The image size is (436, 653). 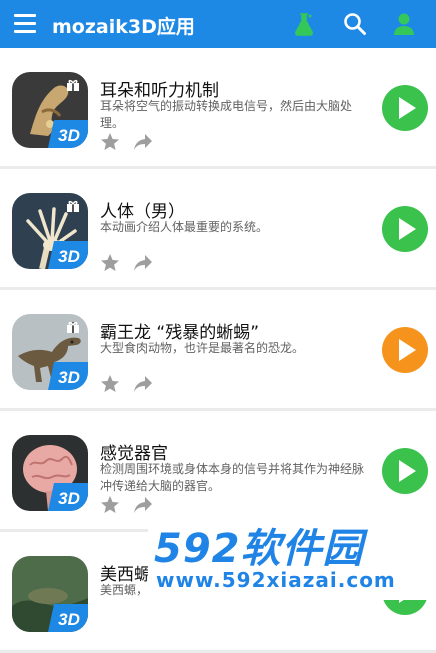 I want to click on search-icon, so click(x=355, y=24).